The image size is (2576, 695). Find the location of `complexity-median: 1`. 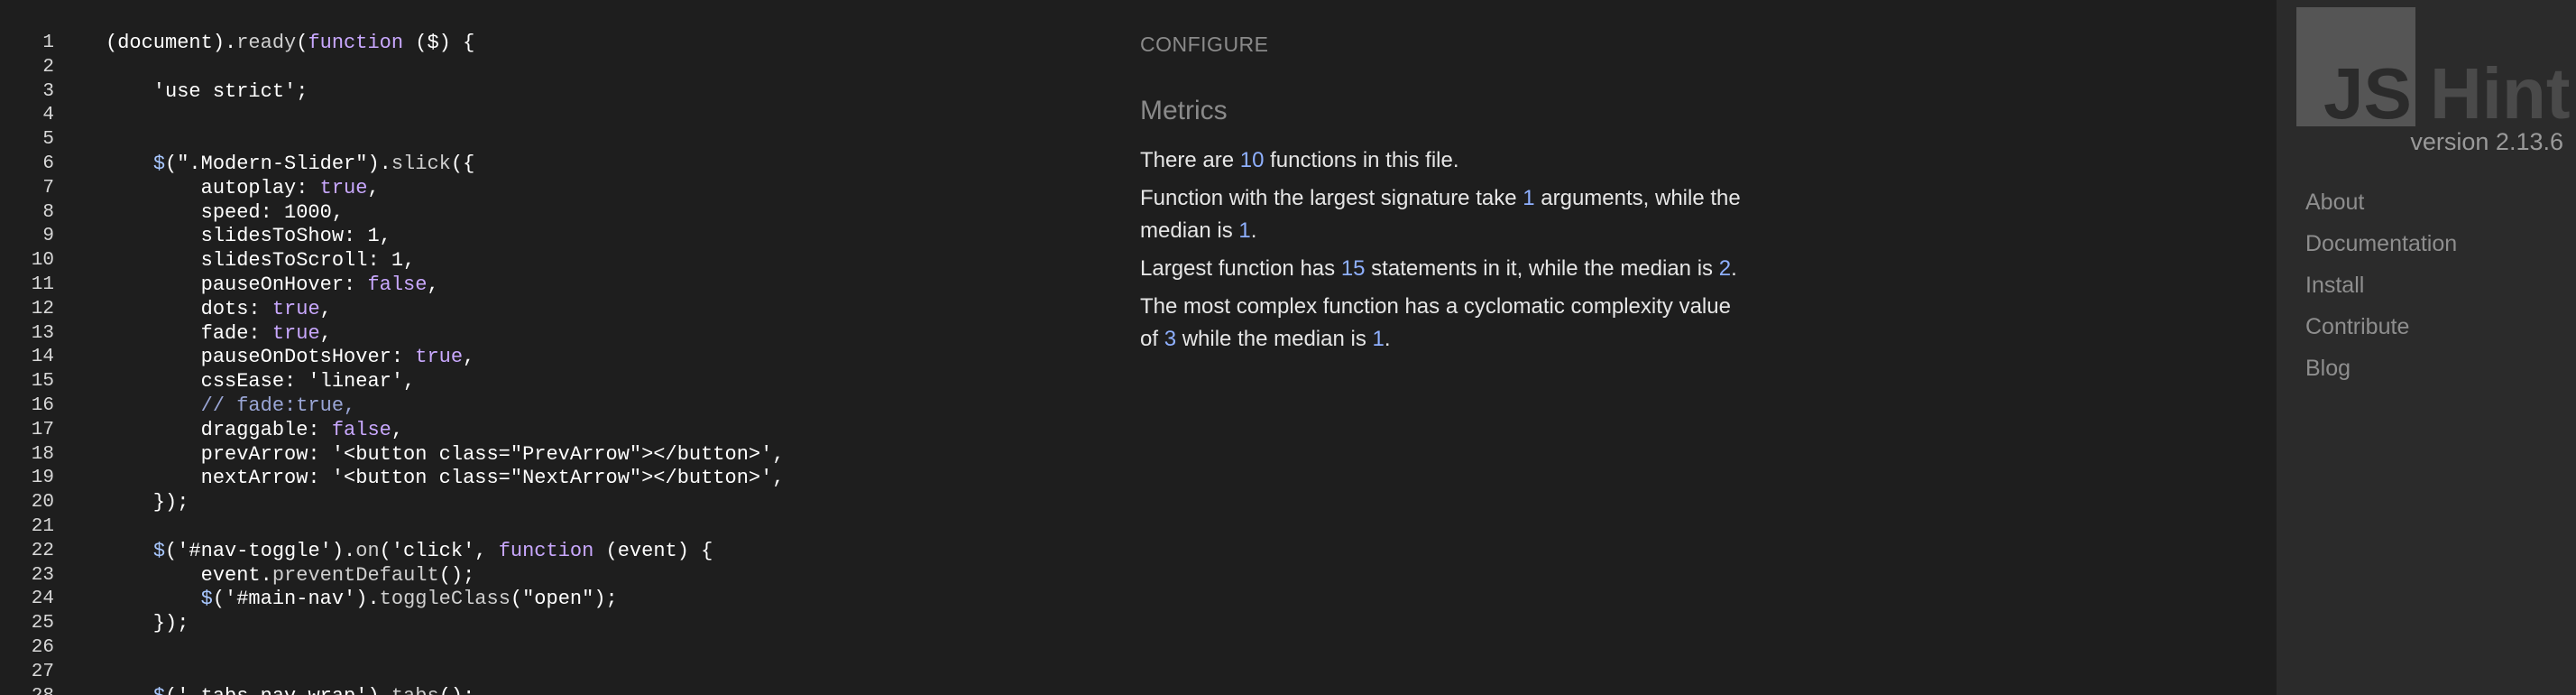

complexity-median: 1 is located at coordinates (1379, 339).